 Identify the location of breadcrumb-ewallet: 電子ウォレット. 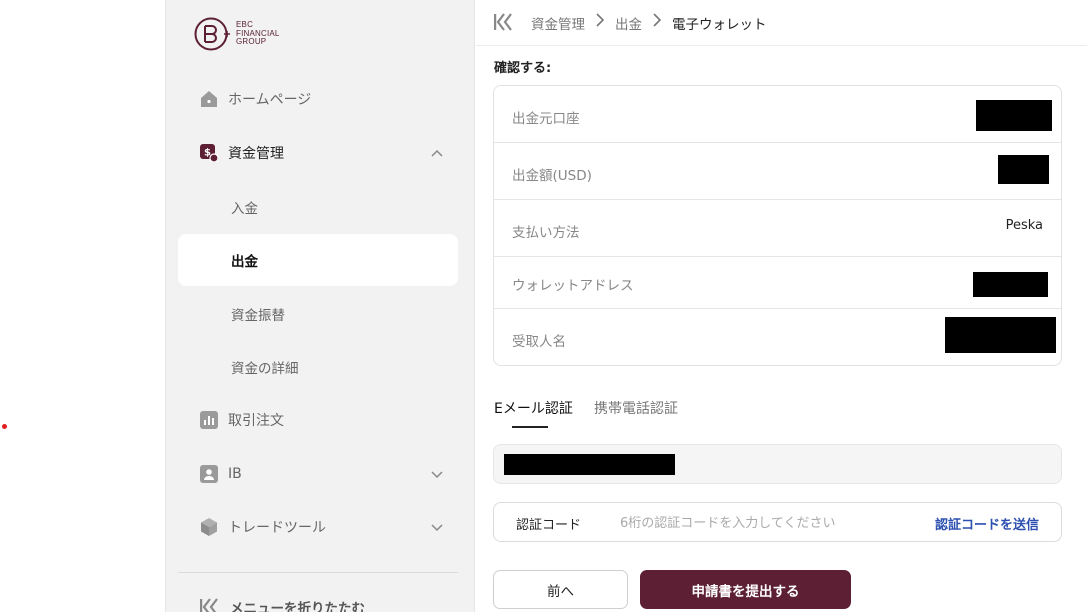
(719, 25).